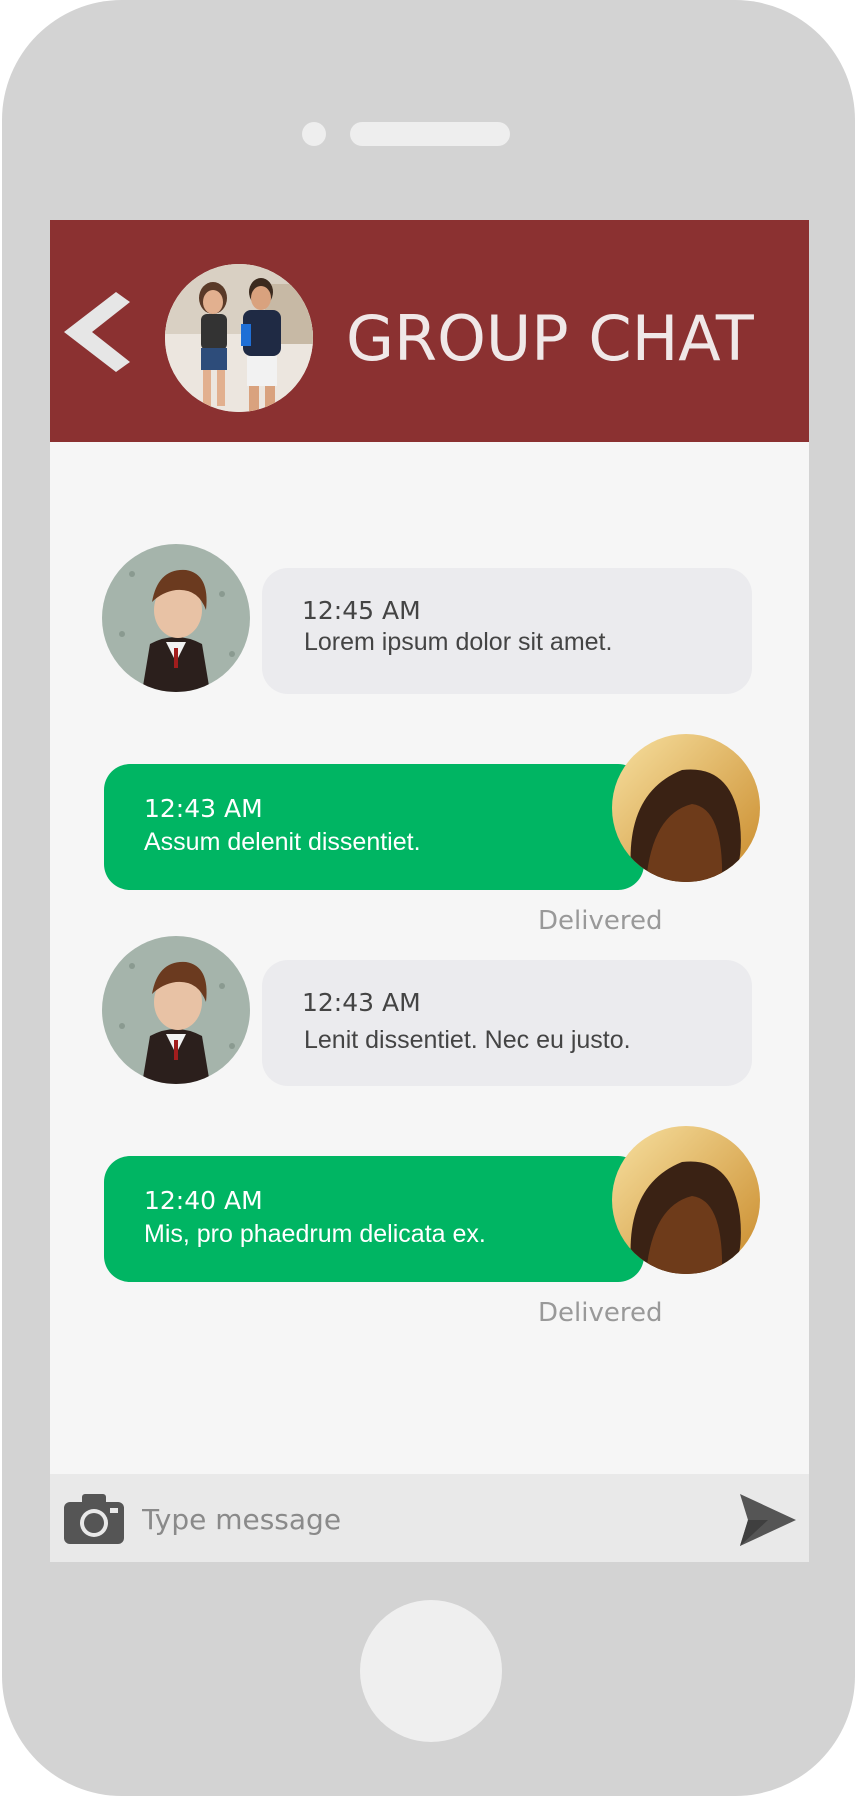 Image resolution: width=859 pixels, height=1798 pixels. I want to click on home-button, so click(431, 1671).